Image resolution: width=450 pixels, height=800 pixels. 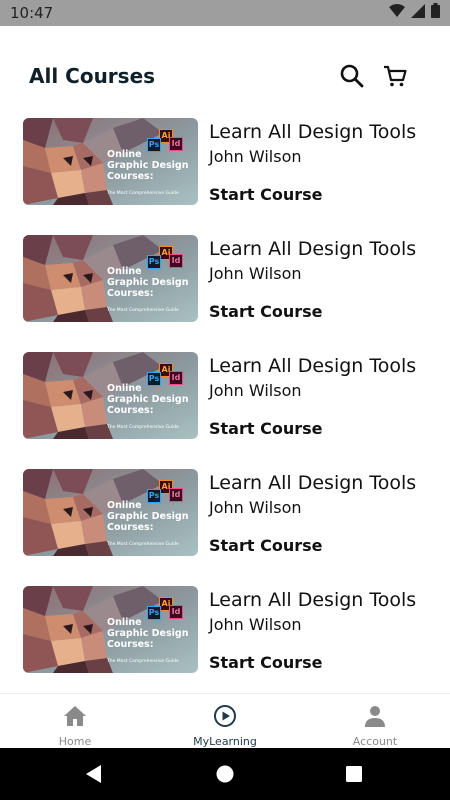 I want to click on play-circle-icon, so click(x=225, y=716).